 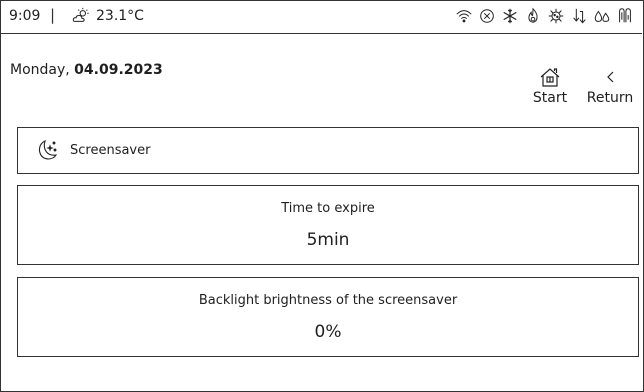 What do you see at coordinates (610, 98) in the screenshot?
I see `return-label: Return` at bounding box center [610, 98].